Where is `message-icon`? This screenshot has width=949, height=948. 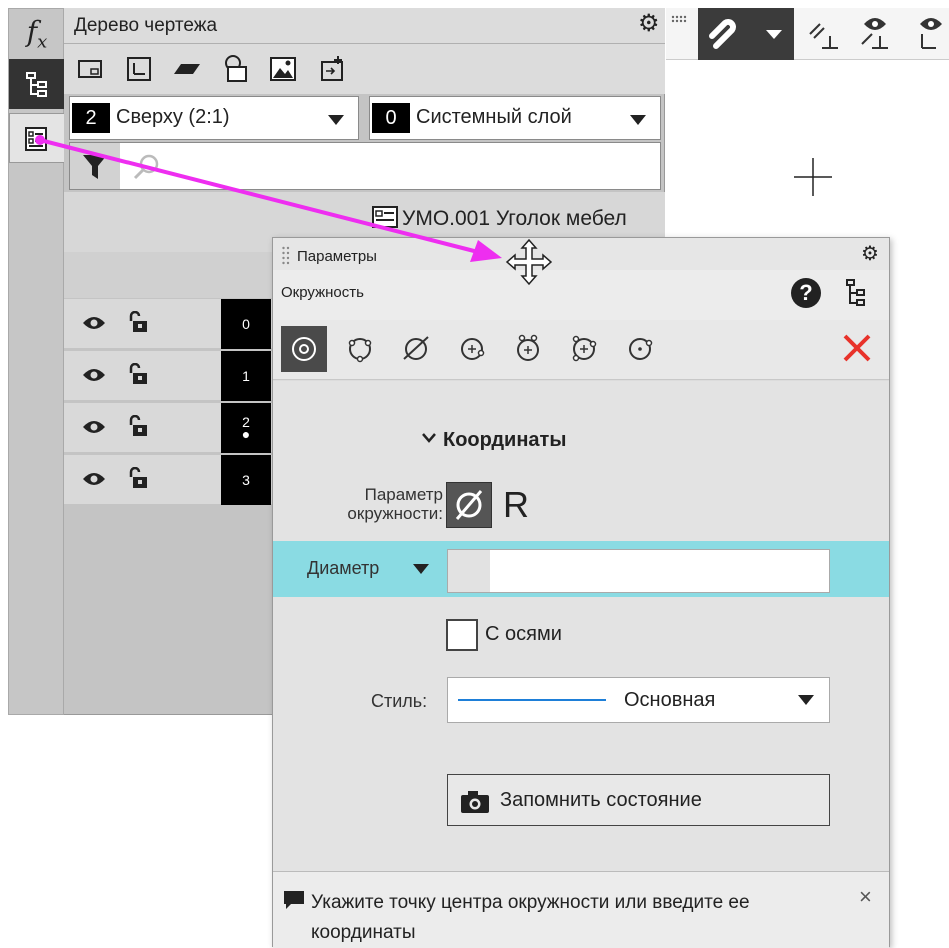
message-icon is located at coordinates (294, 900).